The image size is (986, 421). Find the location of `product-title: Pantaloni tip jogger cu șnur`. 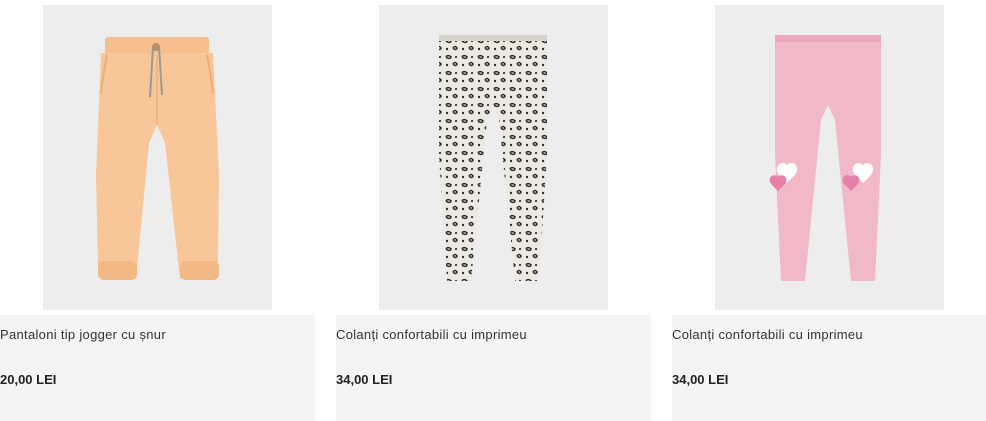

product-title: Pantaloni tip jogger cu șnur is located at coordinates (83, 334).